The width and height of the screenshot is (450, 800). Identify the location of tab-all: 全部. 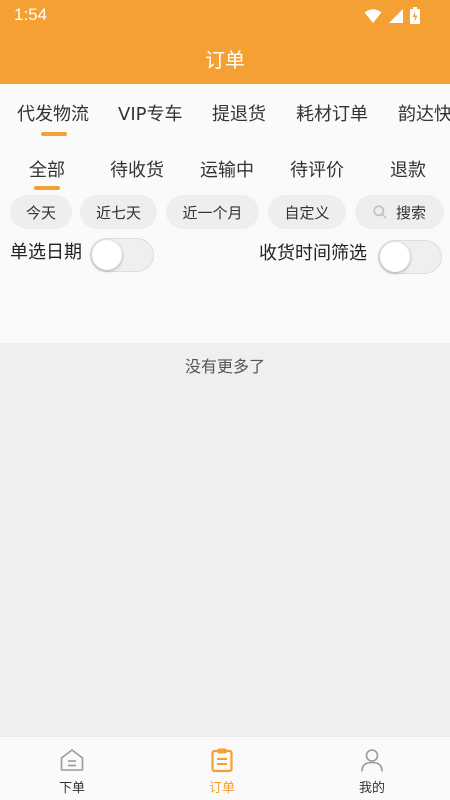
(47, 169).